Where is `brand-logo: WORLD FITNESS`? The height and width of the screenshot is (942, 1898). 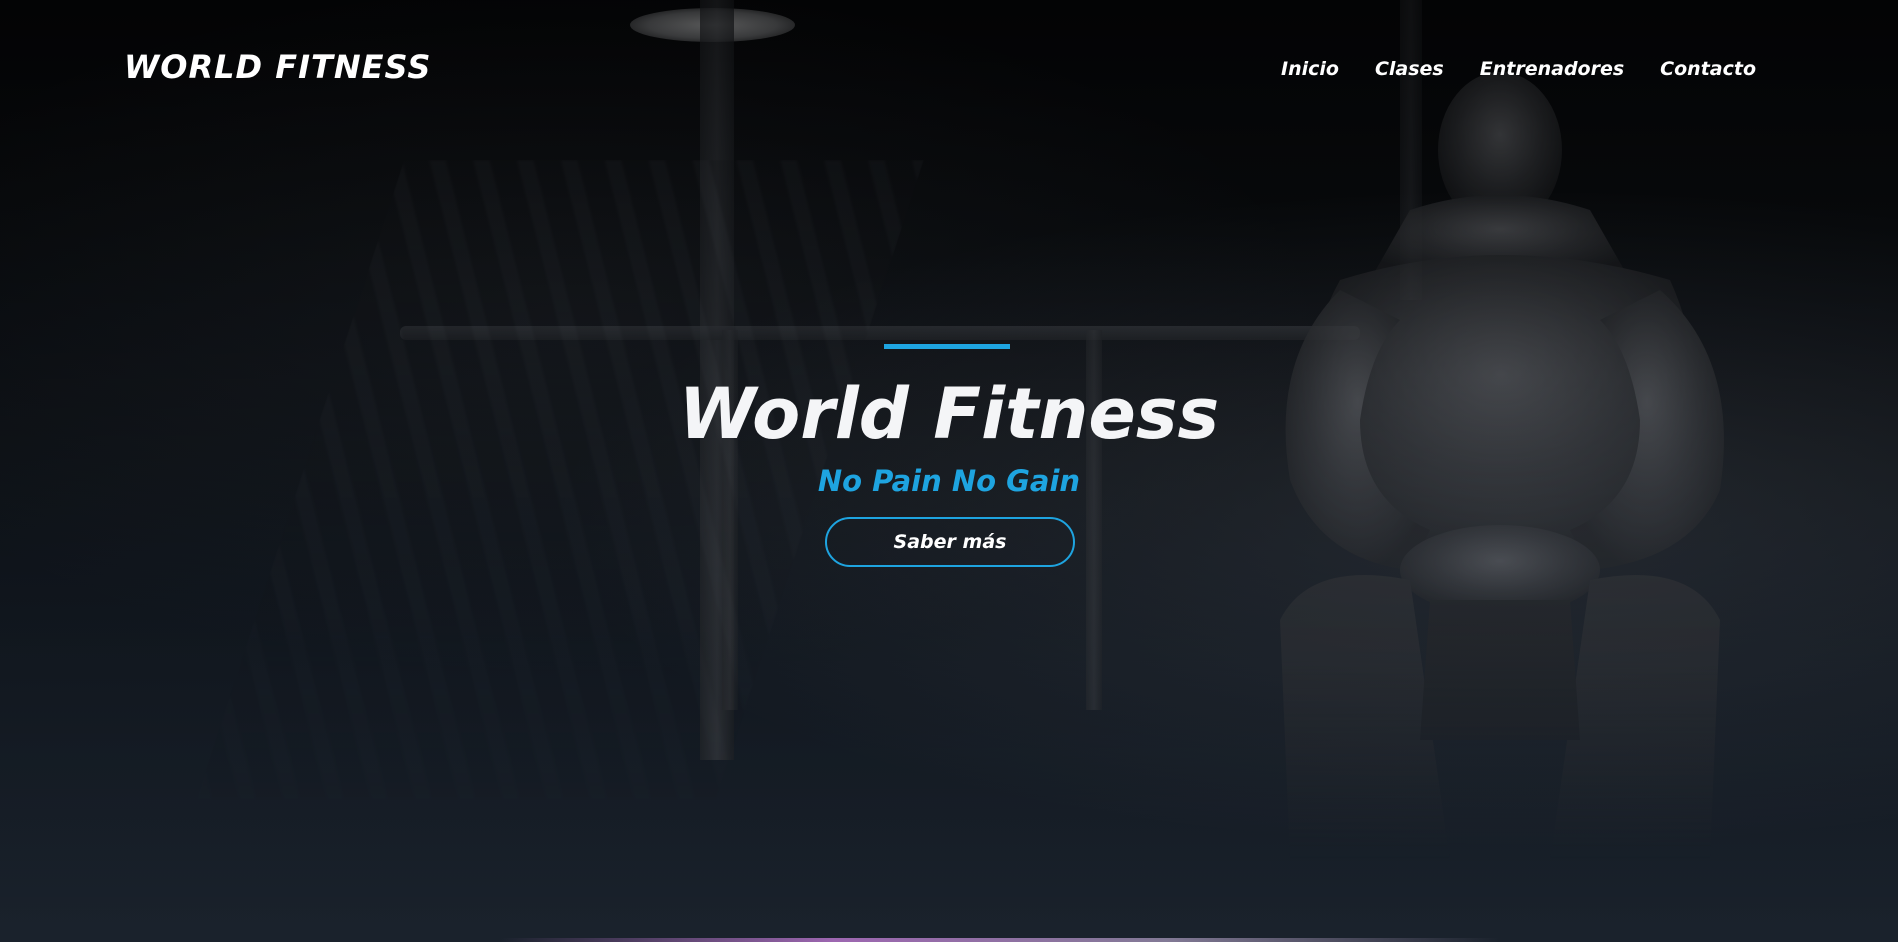 brand-logo: WORLD FITNESS is located at coordinates (277, 67).